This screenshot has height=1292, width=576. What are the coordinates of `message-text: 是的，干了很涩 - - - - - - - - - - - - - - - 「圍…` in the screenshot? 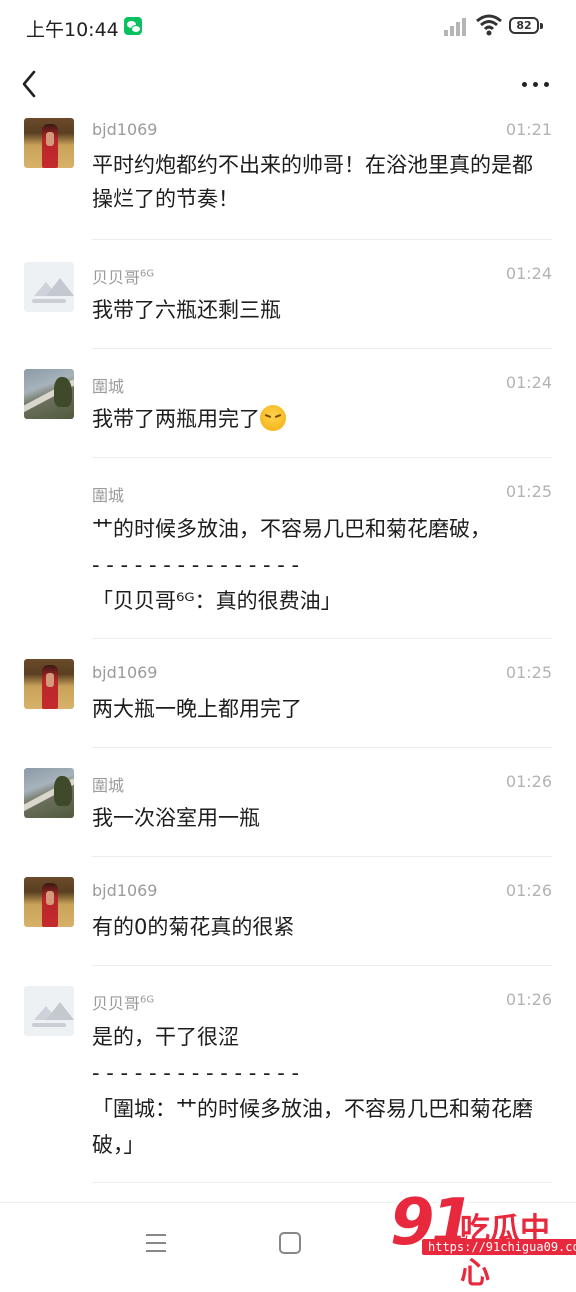 It's located at (312, 1091).